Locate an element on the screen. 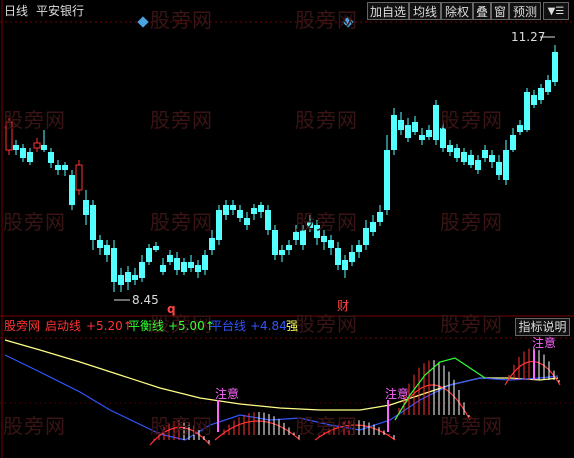 Image resolution: width=574 pixels, height=458 pixels. stock-name: 平安银行 is located at coordinates (60, 11).